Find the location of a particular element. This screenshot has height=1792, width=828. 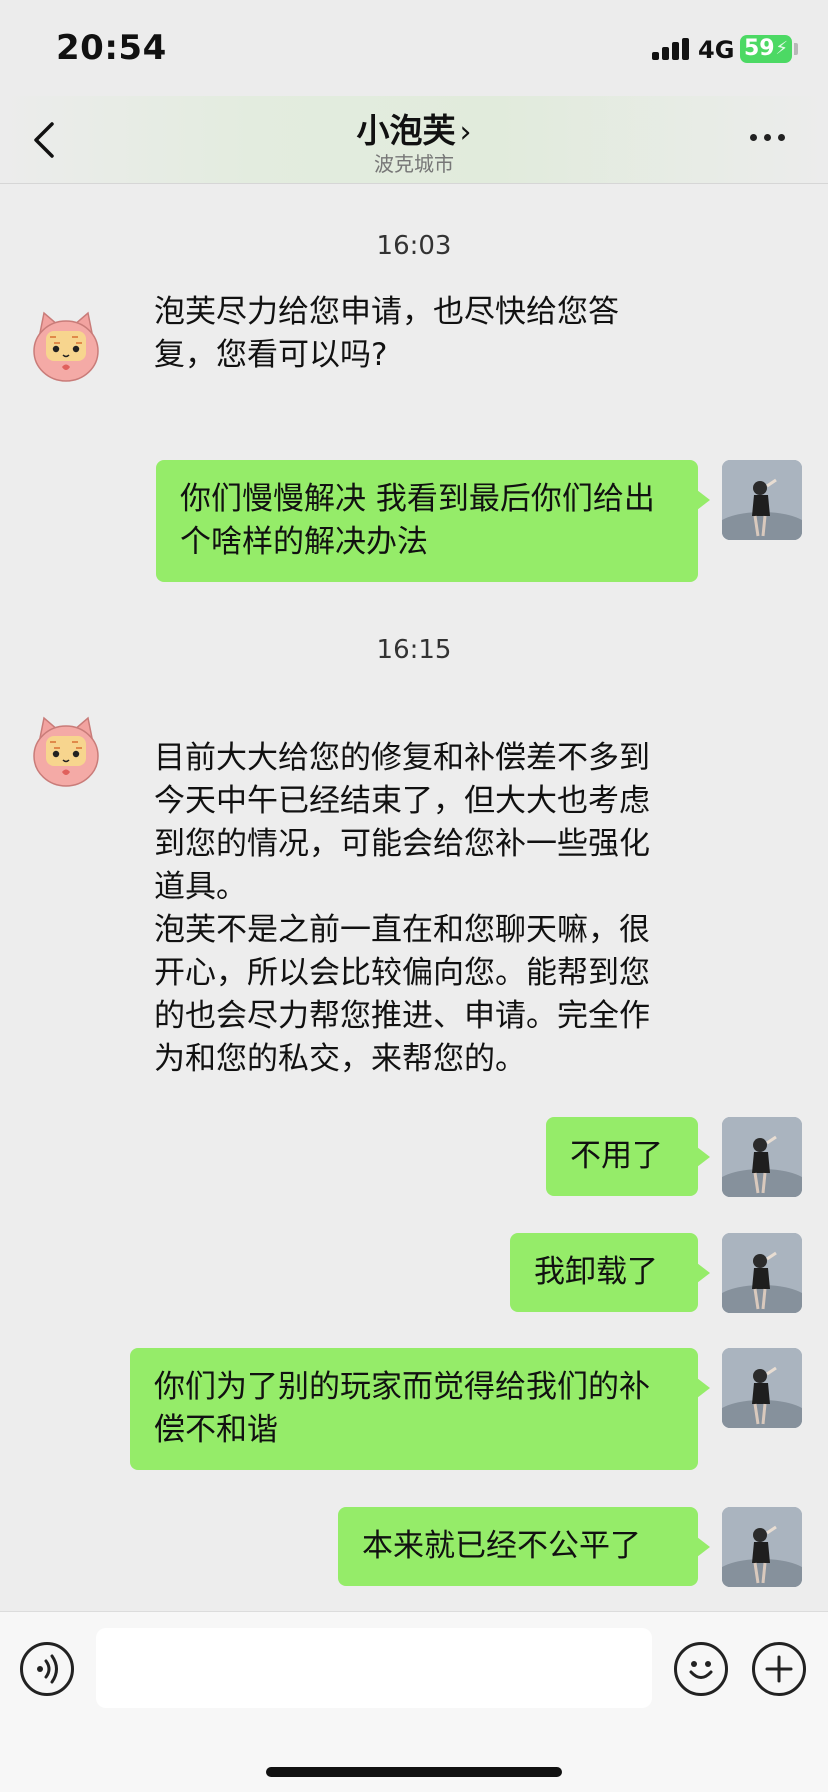

outgoing-message: 本来就已经不公平了 is located at coordinates (524, 1546).